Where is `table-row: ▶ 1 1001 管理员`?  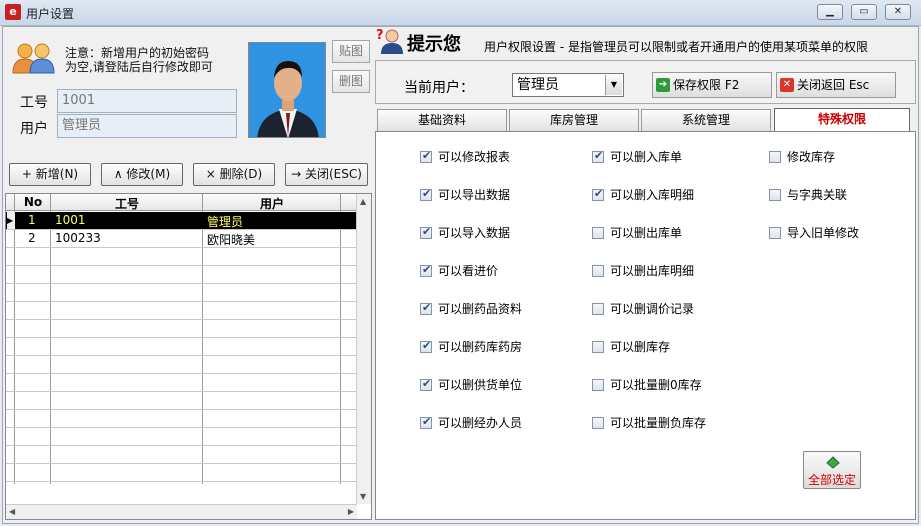 table-row: ▶ 1 1001 管理员 is located at coordinates (181, 220).